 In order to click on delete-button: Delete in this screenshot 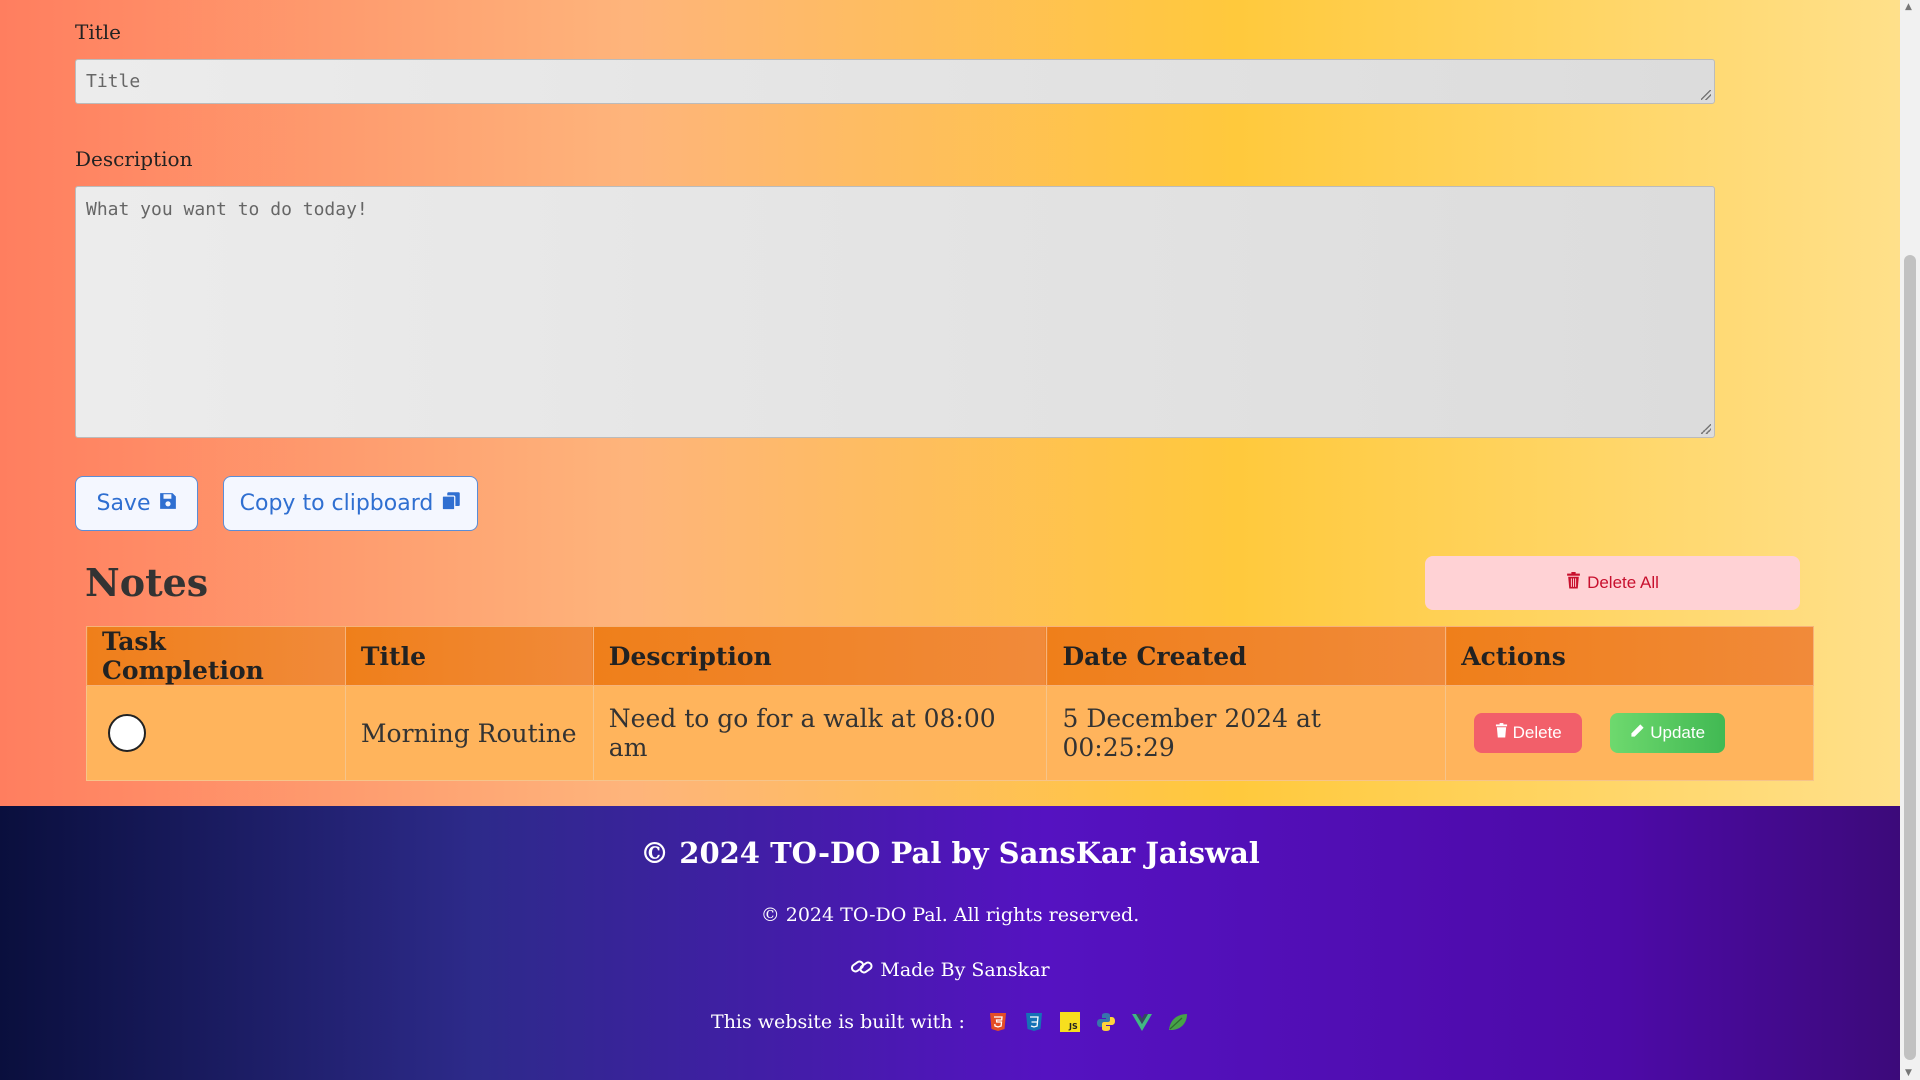, I will do `click(1528, 733)`.